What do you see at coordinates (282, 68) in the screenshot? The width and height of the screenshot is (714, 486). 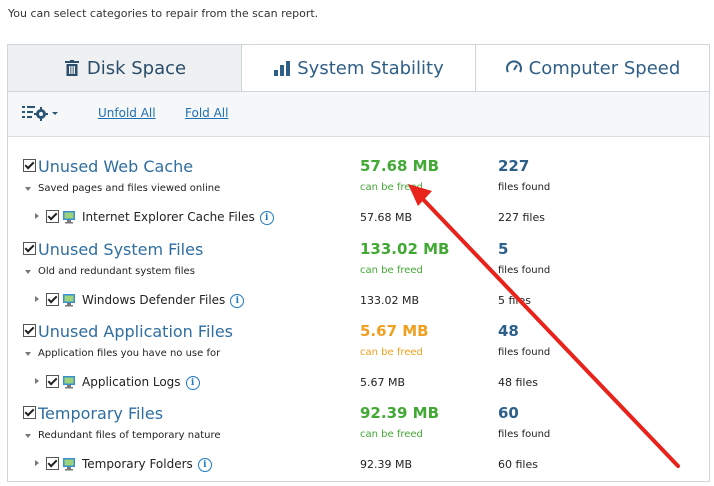 I see `bar-chart-icon` at bounding box center [282, 68].